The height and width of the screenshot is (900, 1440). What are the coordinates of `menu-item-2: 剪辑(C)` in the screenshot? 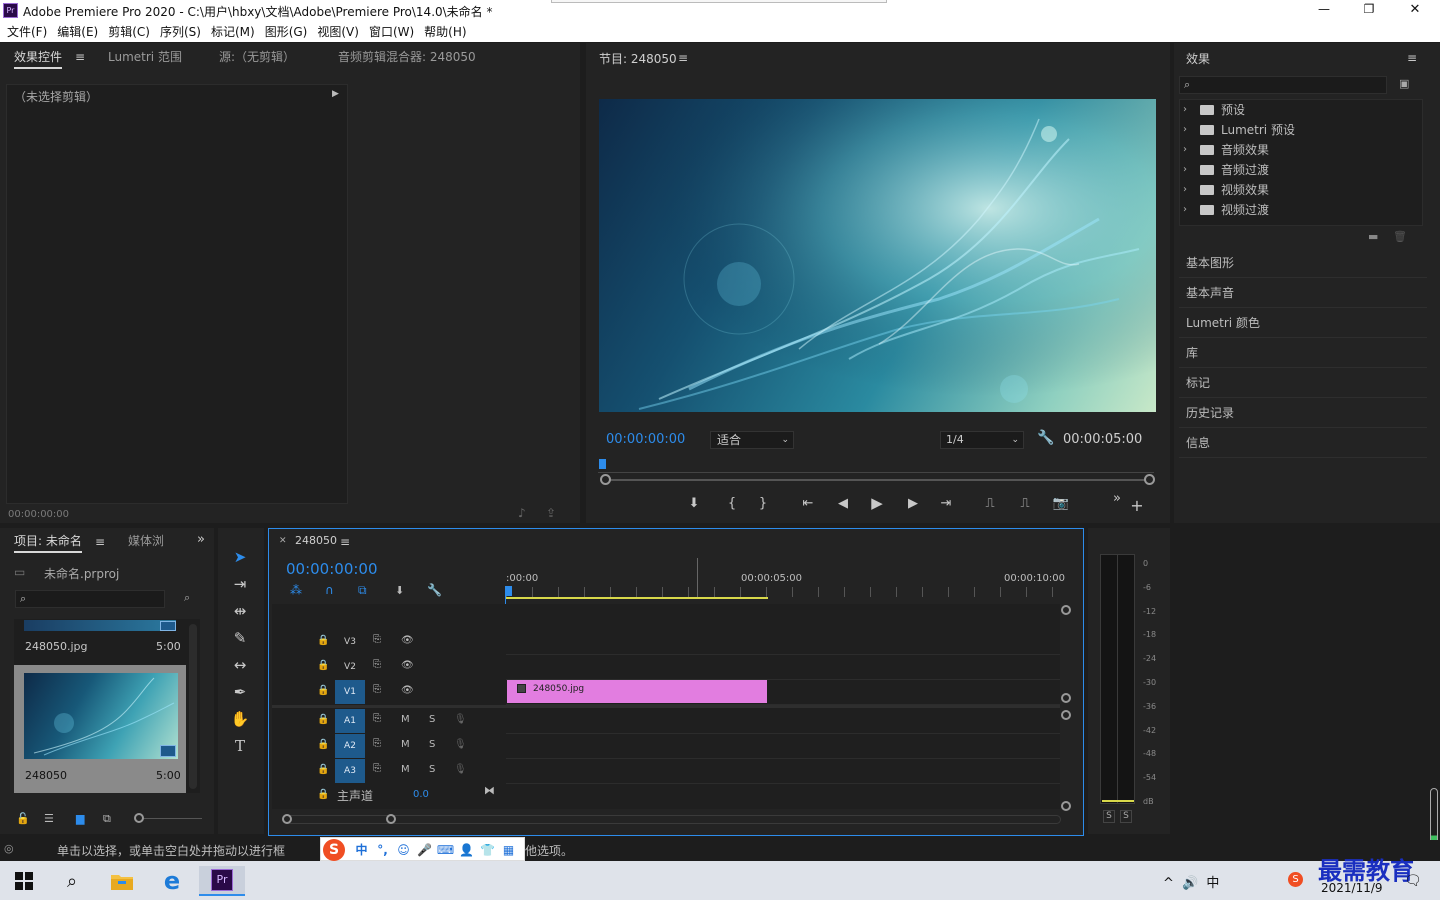 It's located at (129, 32).